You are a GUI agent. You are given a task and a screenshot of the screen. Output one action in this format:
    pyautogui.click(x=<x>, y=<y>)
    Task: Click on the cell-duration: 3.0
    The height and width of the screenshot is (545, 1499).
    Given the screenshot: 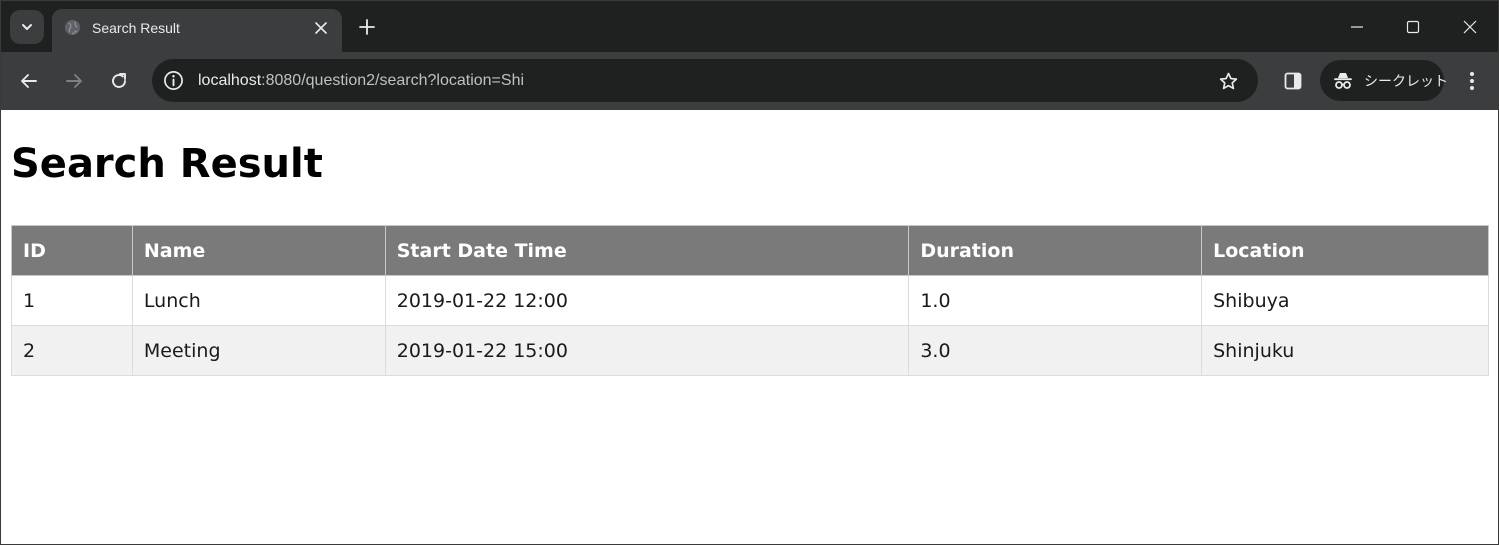 What is the action you would take?
    pyautogui.click(x=1055, y=350)
    